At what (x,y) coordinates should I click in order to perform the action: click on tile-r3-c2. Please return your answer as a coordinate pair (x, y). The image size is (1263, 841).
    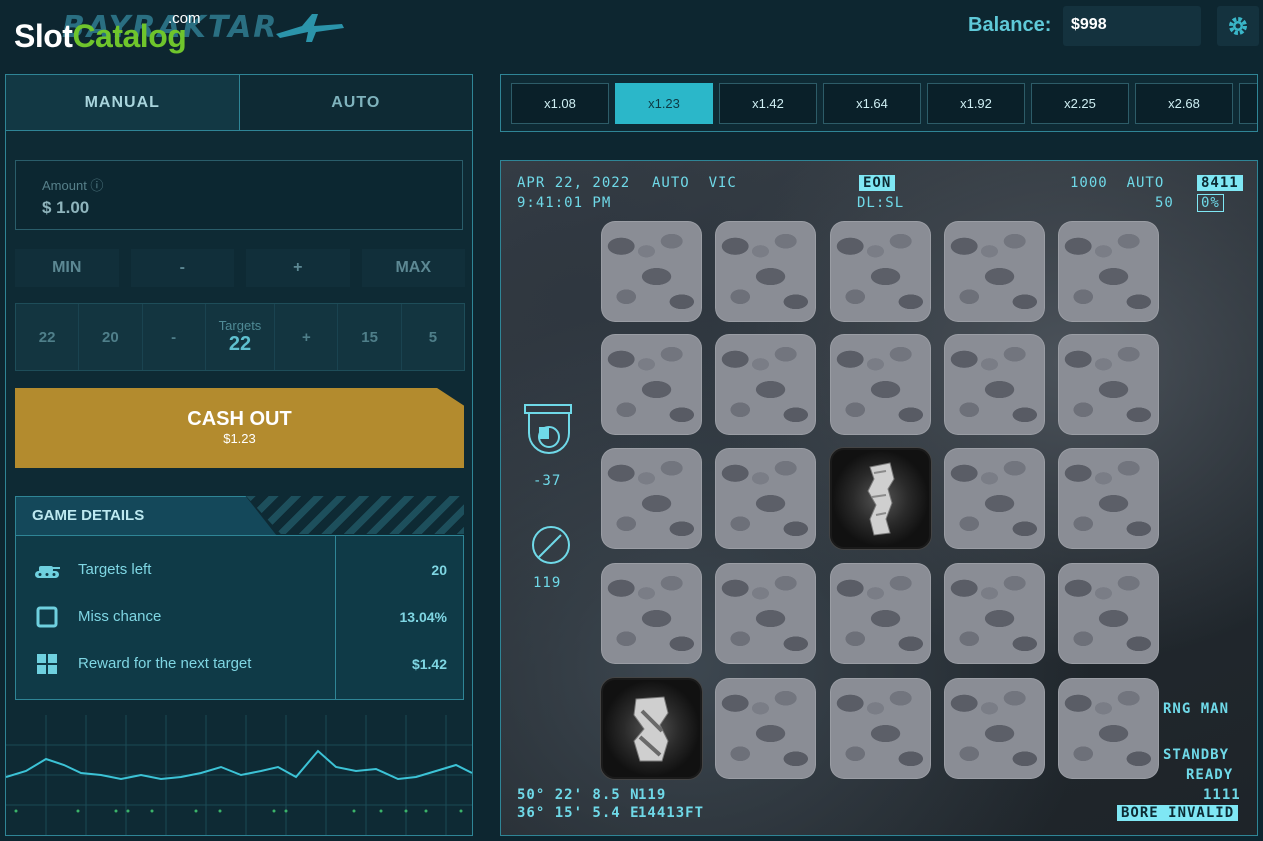
    Looking at the image, I should click on (880, 613).